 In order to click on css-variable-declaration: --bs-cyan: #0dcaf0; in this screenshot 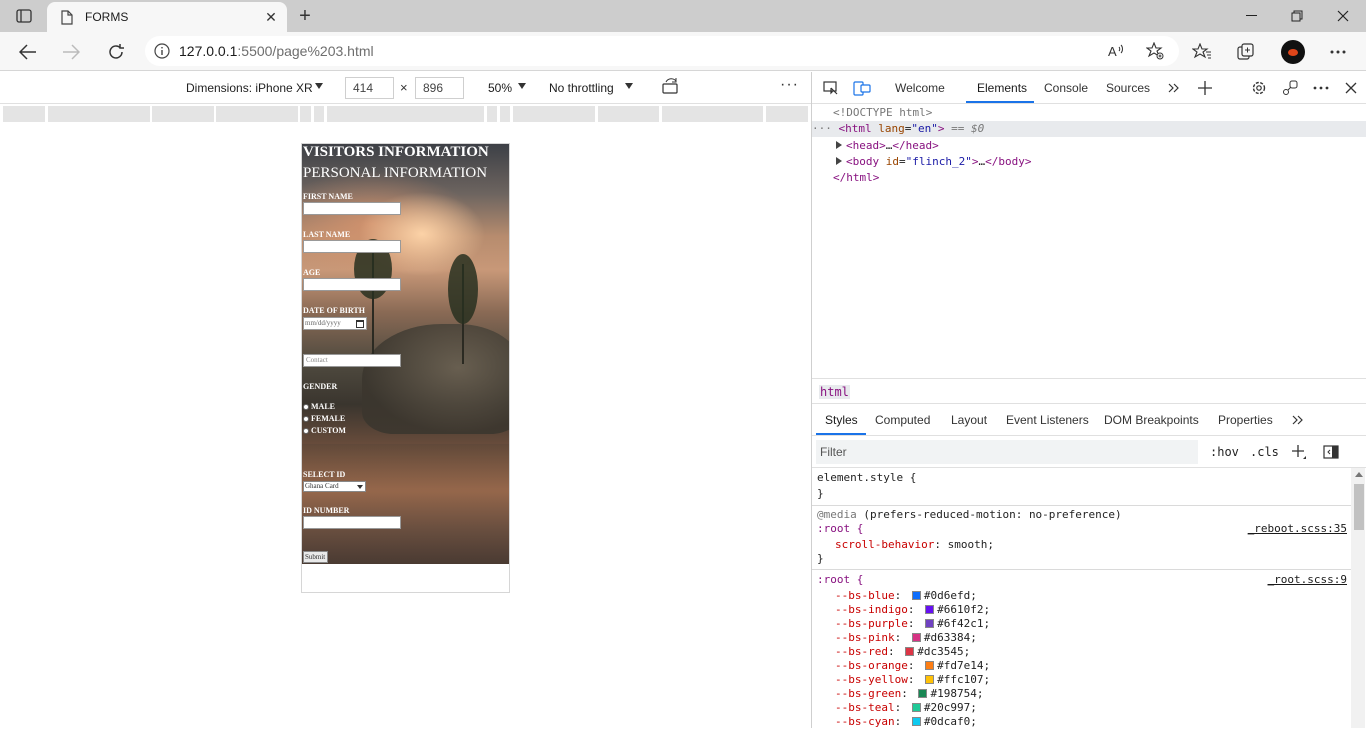, I will do `click(906, 722)`.